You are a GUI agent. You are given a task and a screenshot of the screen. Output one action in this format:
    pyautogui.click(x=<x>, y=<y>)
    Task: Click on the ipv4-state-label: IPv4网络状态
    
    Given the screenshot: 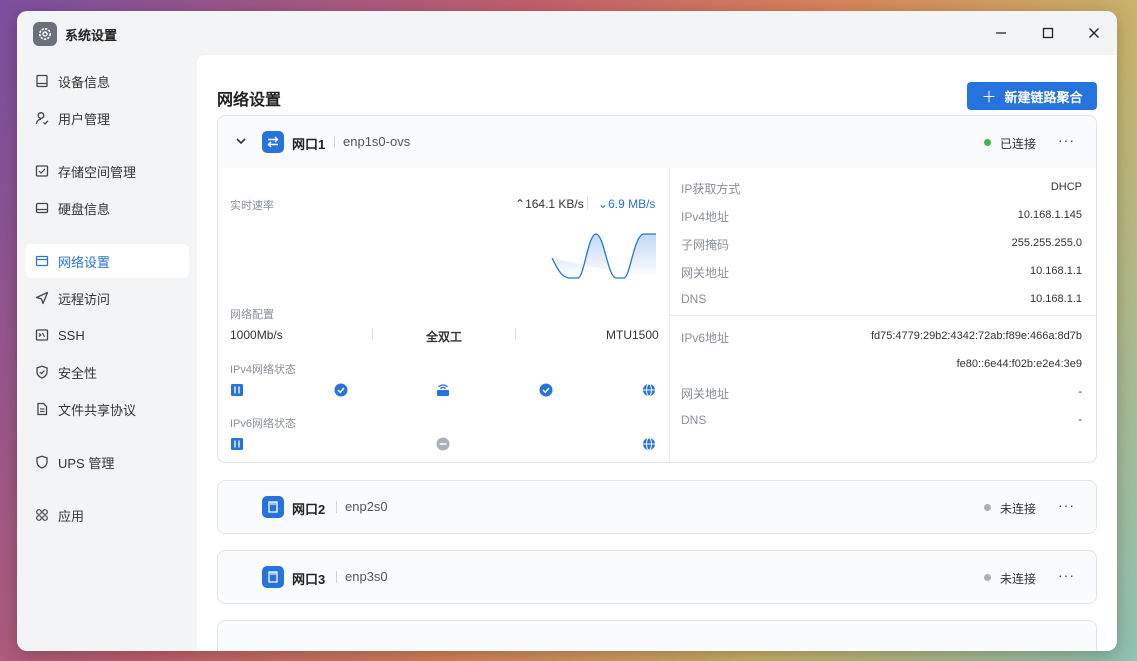 What is the action you would take?
    pyautogui.click(x=263, y=370)
    